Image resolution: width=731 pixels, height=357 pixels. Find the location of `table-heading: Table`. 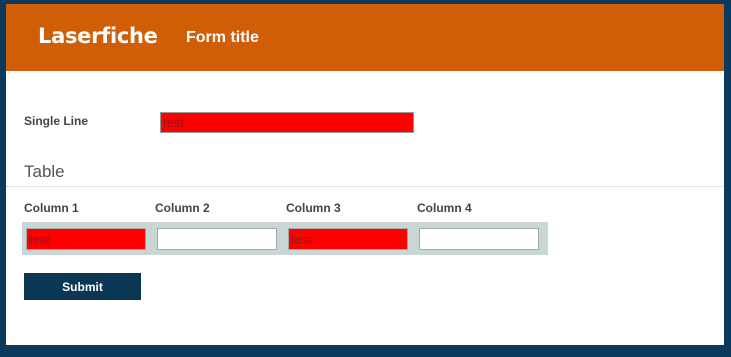

table-heading: Table is located at coordinates (44, 171).